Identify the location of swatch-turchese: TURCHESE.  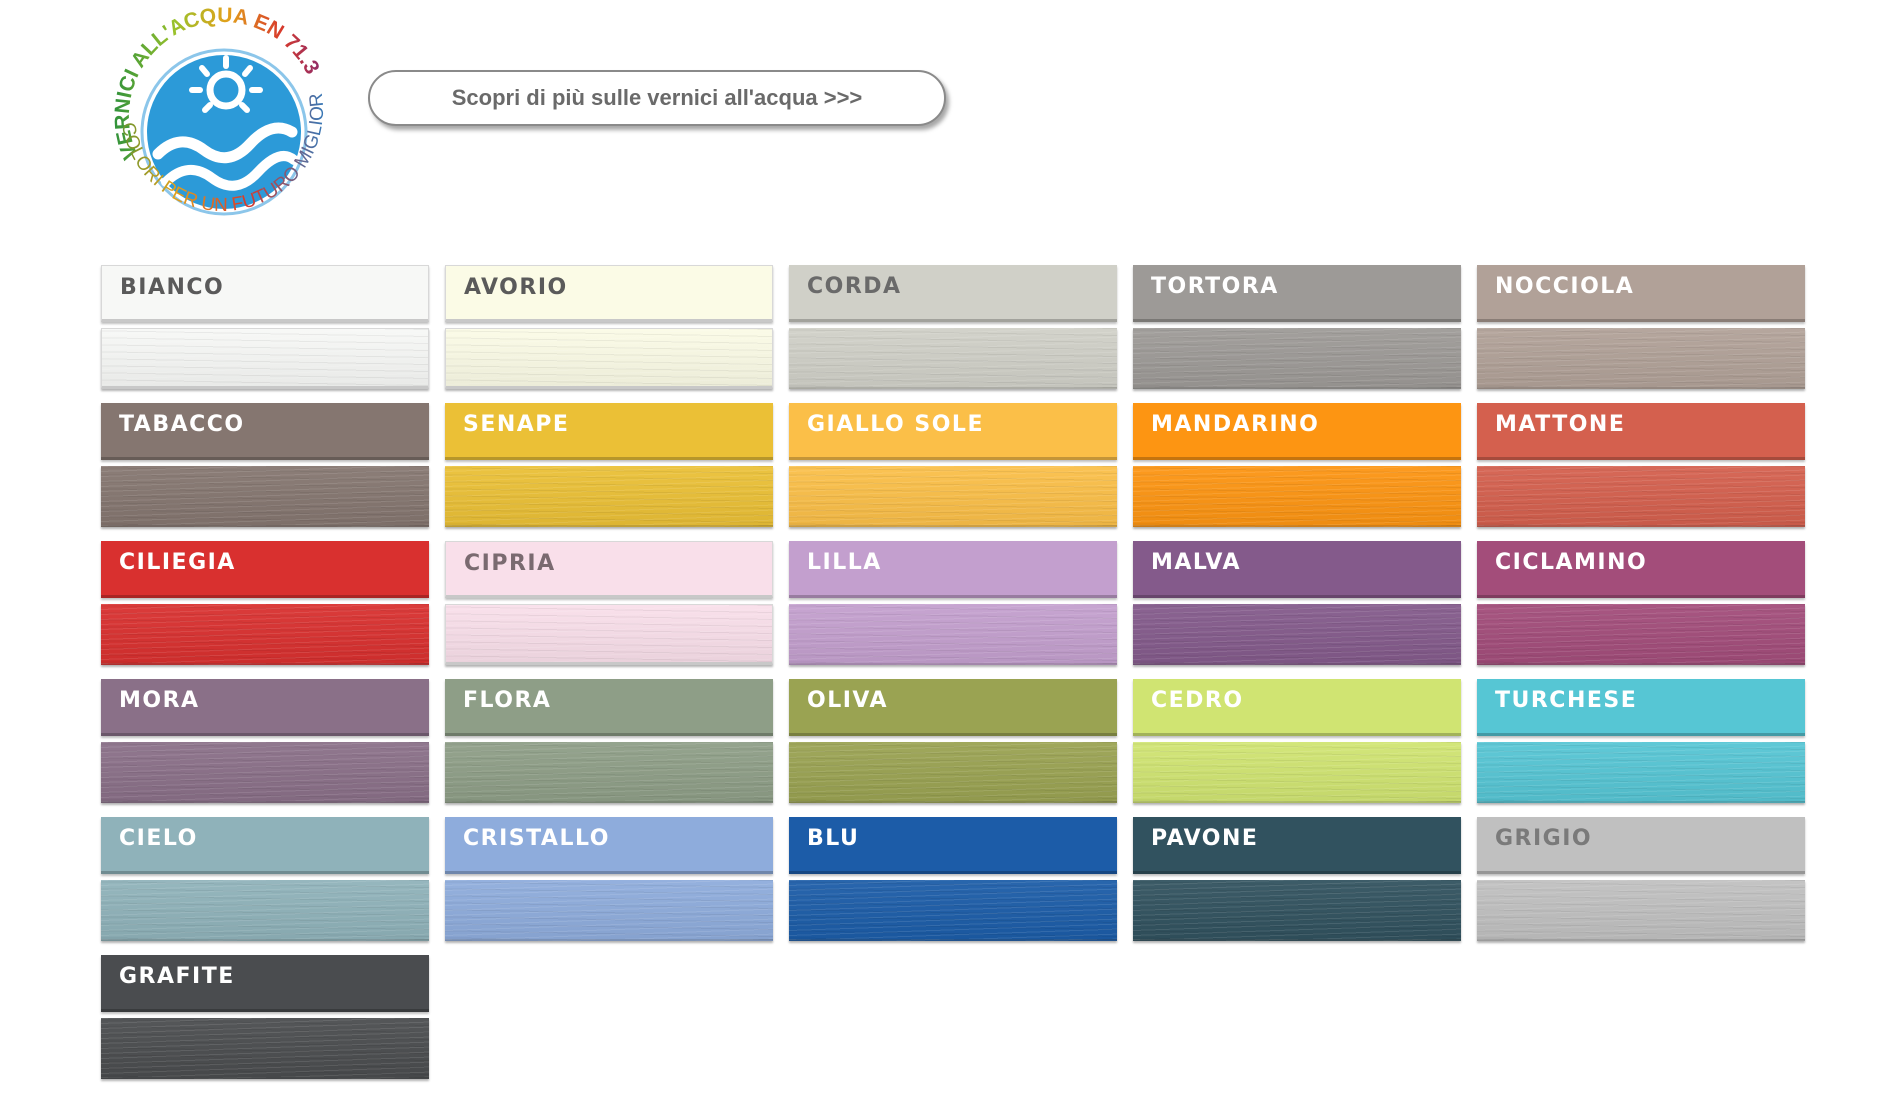
(1641, 741).